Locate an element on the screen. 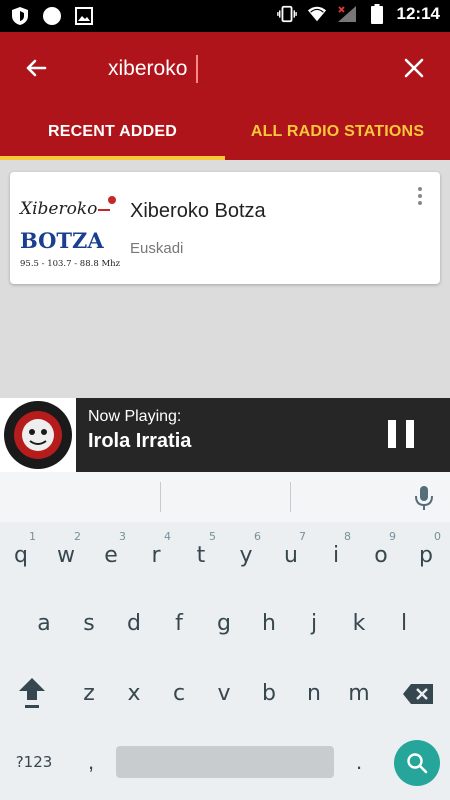 This screenshot has width=450, height=800. now-playing-bar: Now Playing: Irola Irratia is located at coordinates (225, 435).